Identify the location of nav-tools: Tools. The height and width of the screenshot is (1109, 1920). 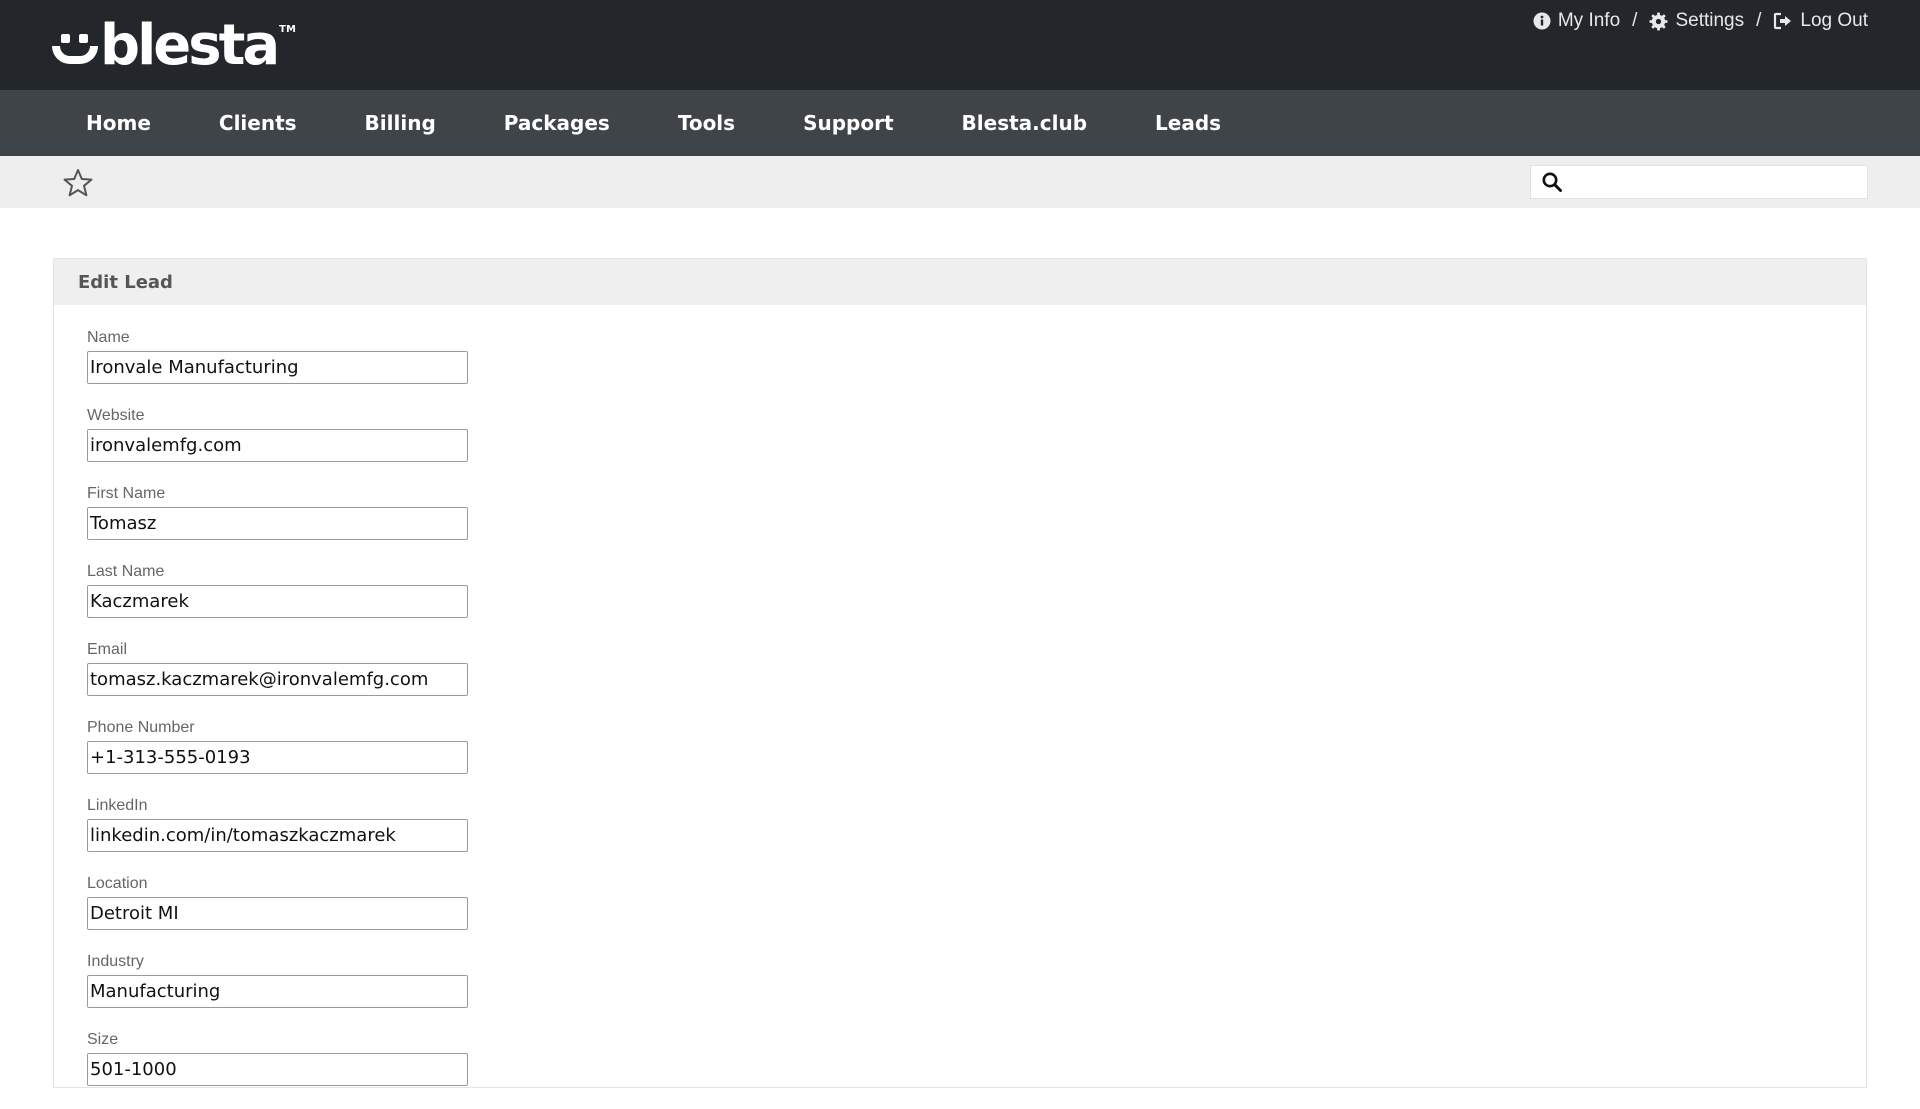
(706, 123).